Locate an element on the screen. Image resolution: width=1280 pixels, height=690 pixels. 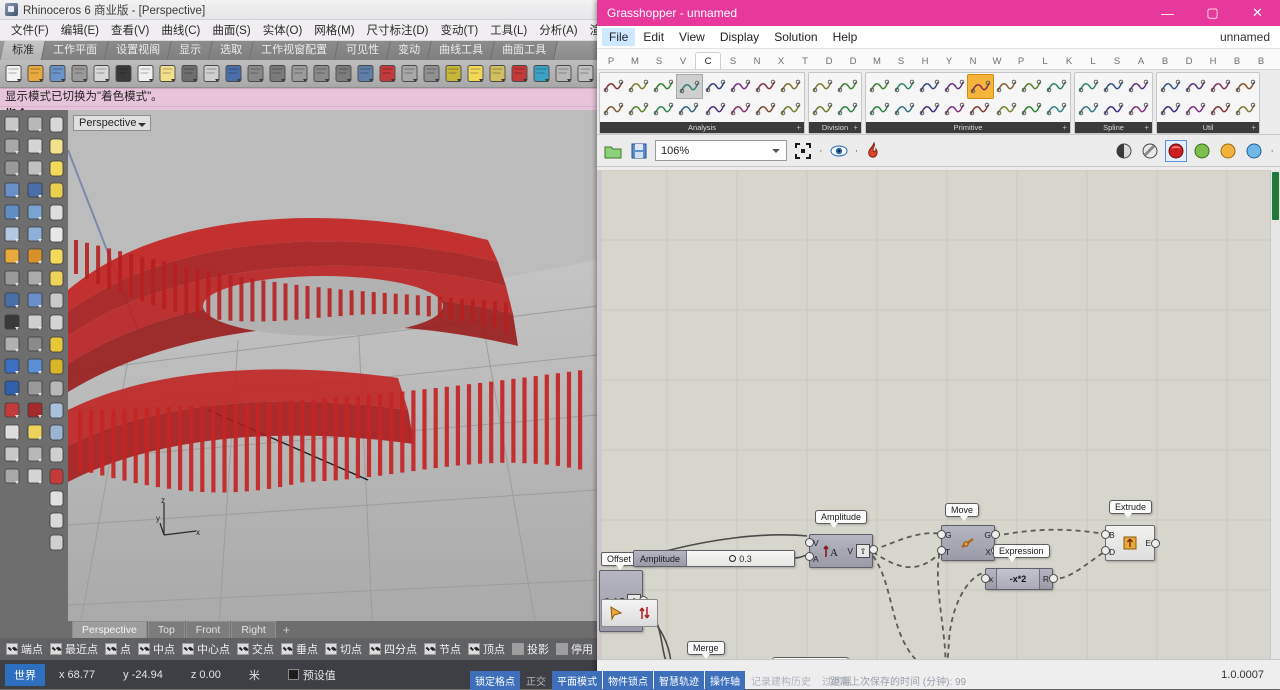
check-icon is located at coordinates (35, 454).